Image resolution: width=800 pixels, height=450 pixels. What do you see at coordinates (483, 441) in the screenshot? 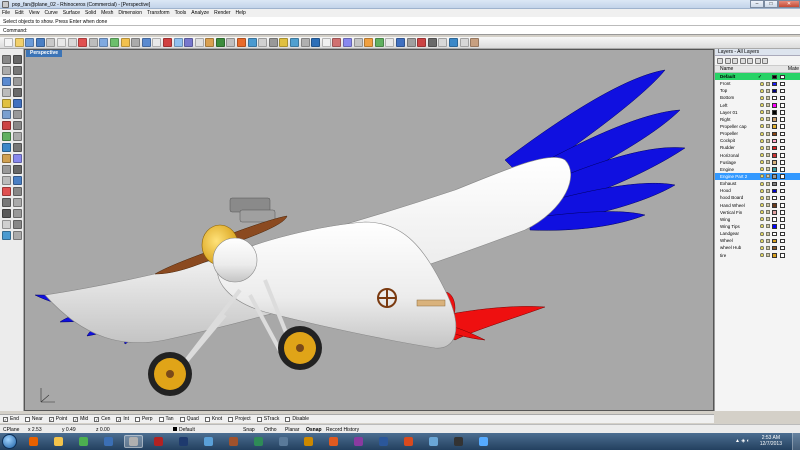
I see `taskbar-app19-button` at bounding box center [483, 441].